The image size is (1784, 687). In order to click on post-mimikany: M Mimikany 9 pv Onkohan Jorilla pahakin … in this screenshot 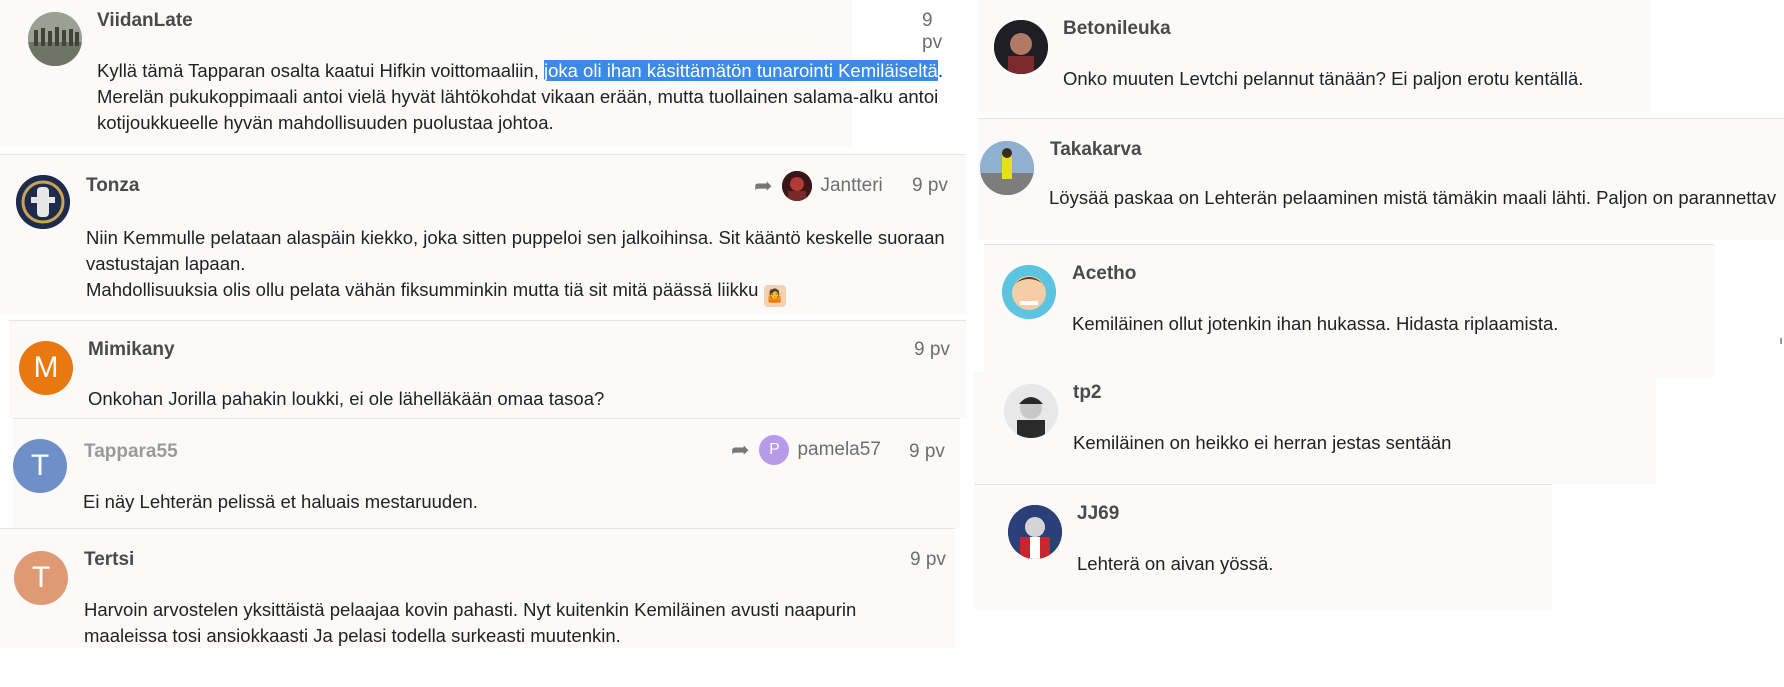, I will do `click(487, 369)`.